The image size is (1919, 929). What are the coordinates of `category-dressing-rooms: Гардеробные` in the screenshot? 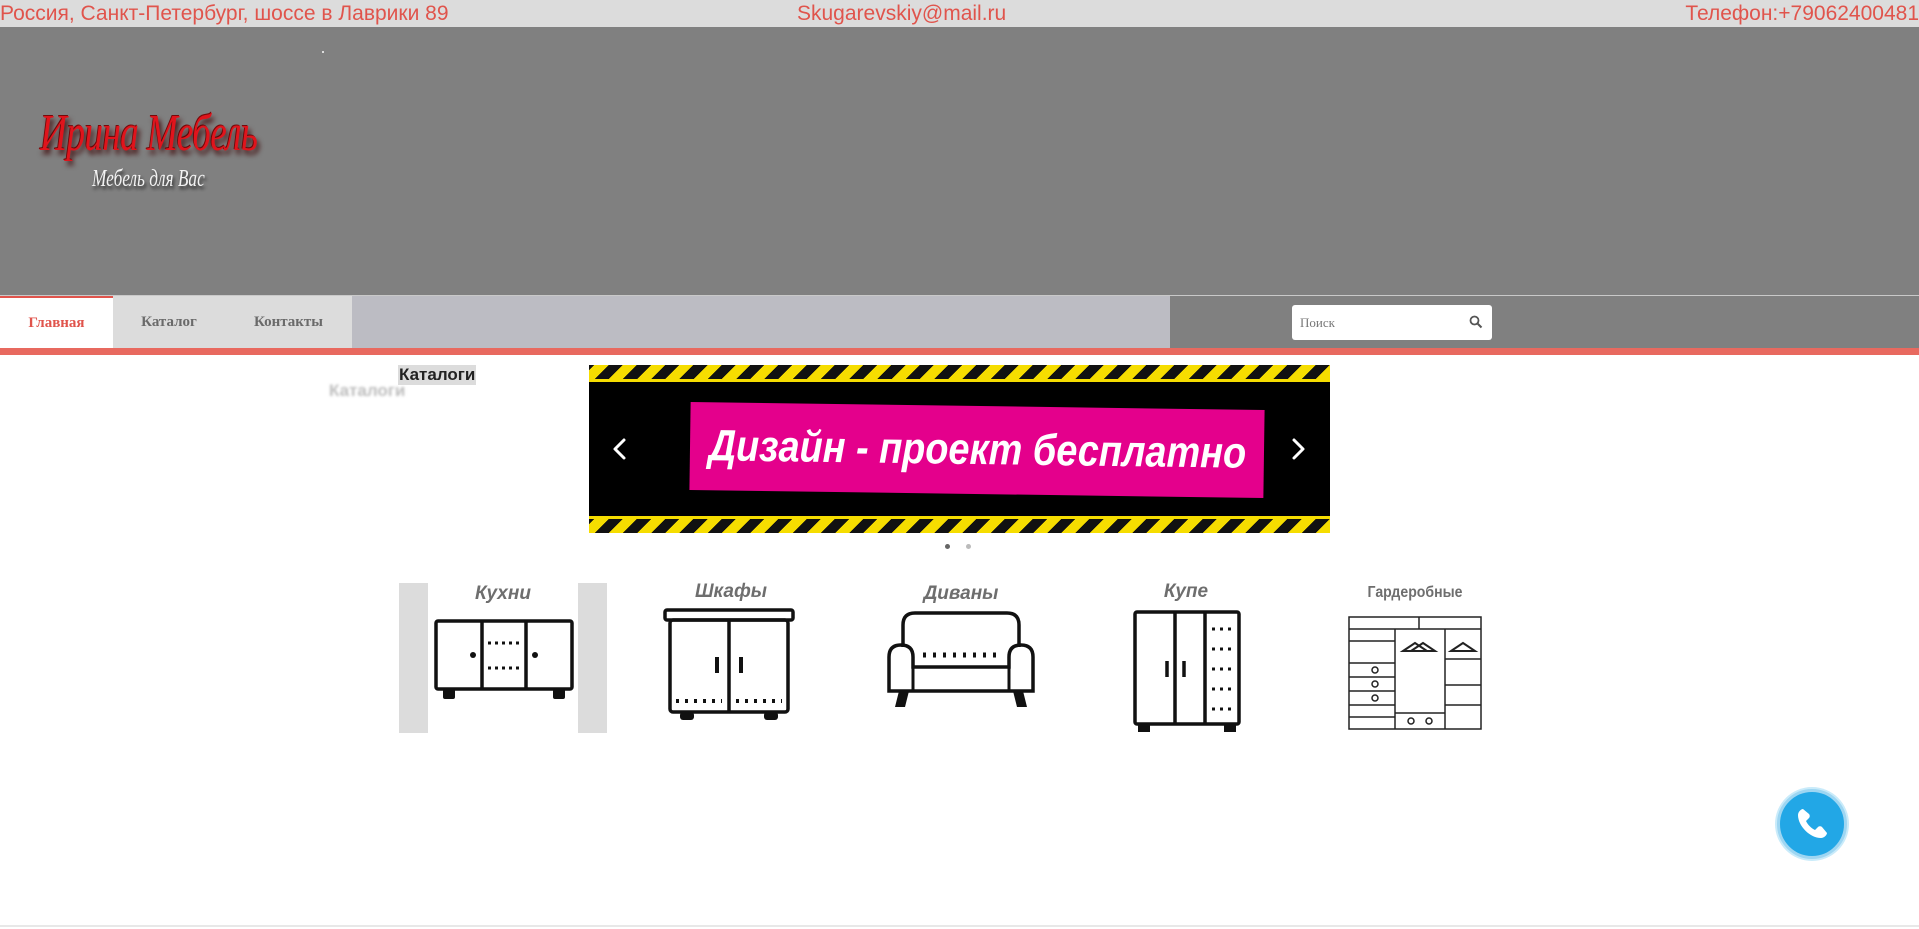 It's located at (1415, 658).